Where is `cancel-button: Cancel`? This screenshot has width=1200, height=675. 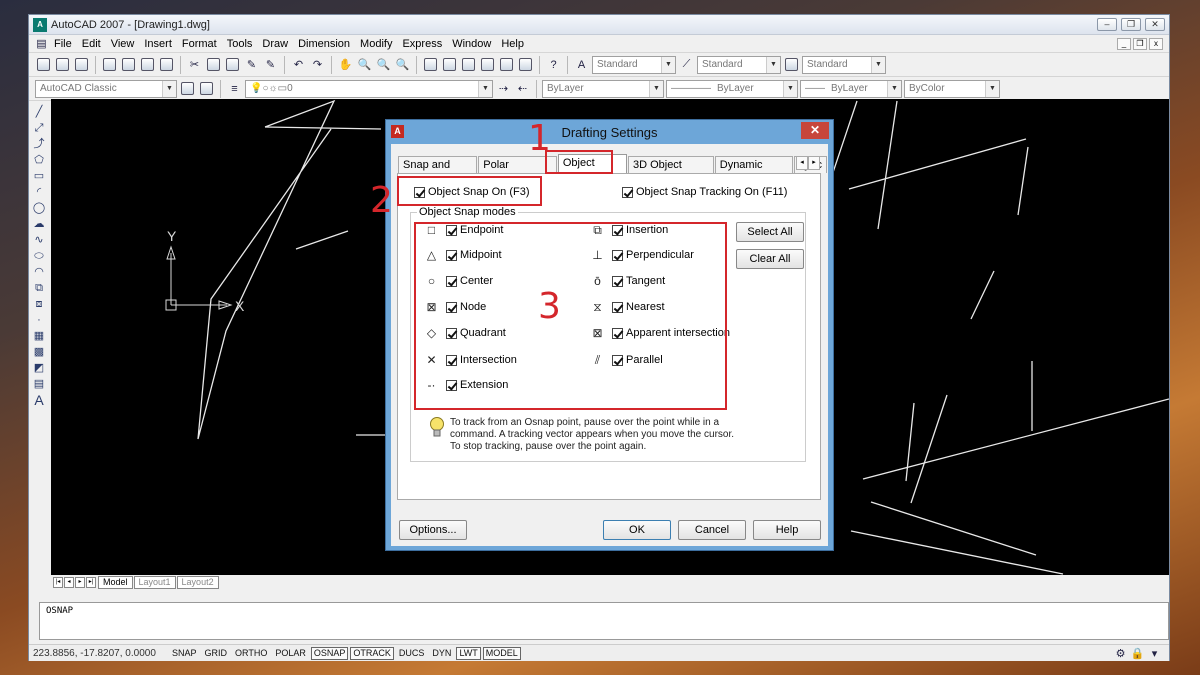 cancel-button: Cancel is located at coordinates (712, 530).